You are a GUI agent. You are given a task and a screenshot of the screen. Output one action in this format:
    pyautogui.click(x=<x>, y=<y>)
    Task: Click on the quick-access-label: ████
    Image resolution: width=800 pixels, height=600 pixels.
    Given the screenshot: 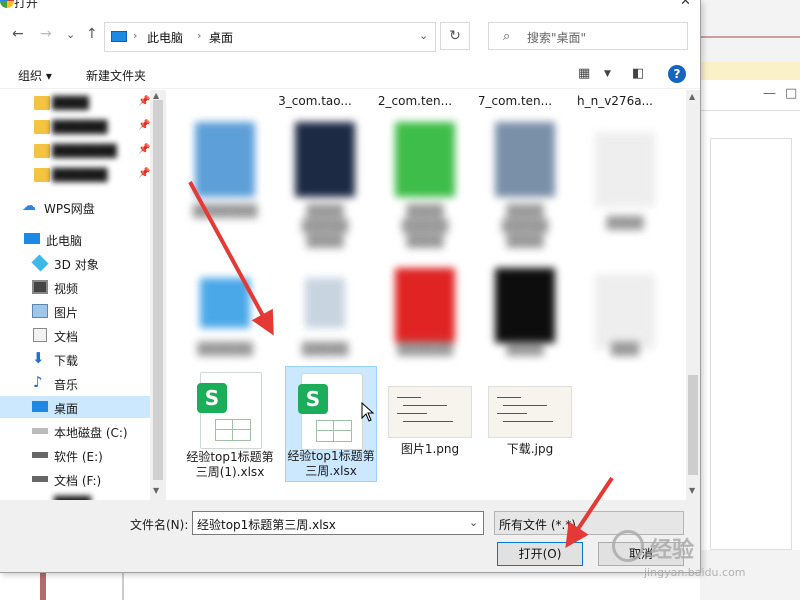 What is the action you would take?
    pyautogui.click(x=70, y=103)
    